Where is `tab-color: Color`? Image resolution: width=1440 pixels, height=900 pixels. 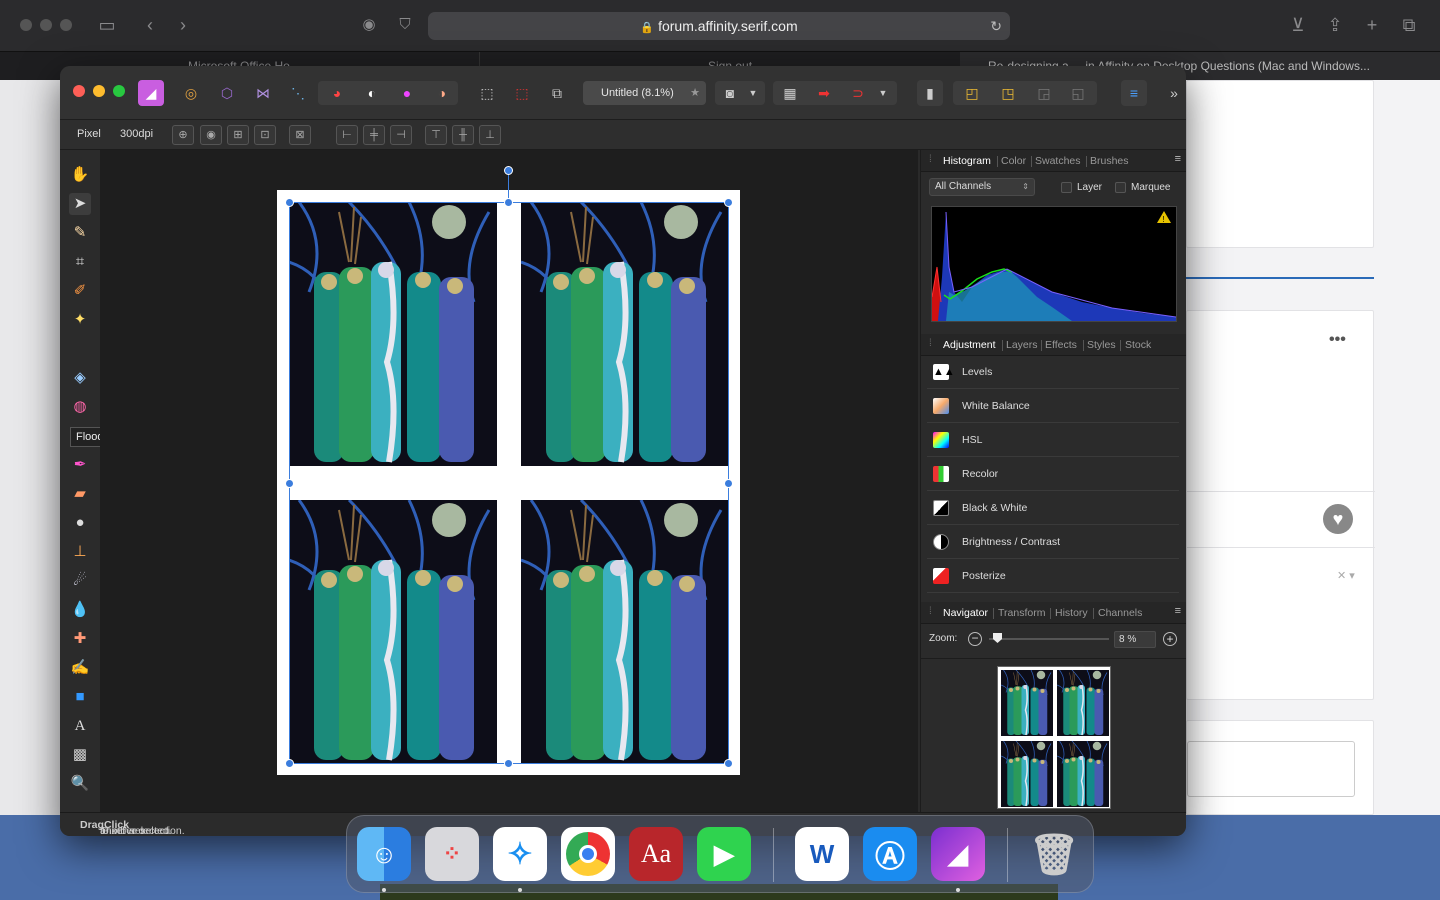
tab-color: Color is located at coordinates (1013, 161).